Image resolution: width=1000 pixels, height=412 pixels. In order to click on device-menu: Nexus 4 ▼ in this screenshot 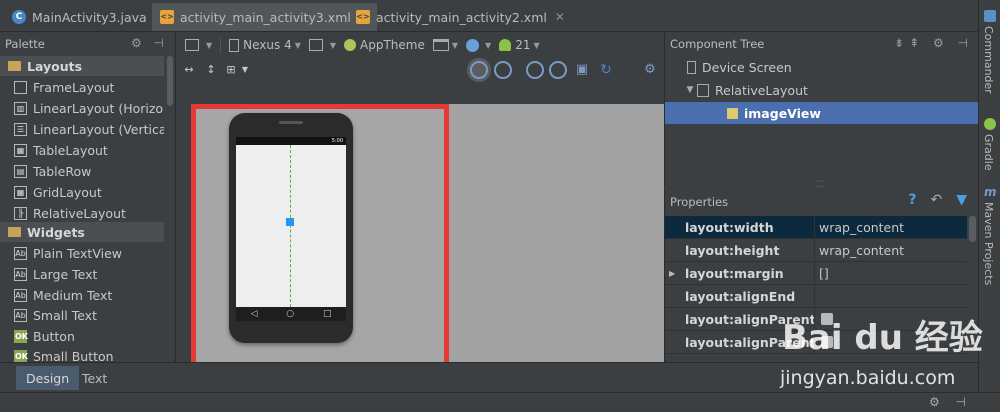, I will do `click(265, 45)`.